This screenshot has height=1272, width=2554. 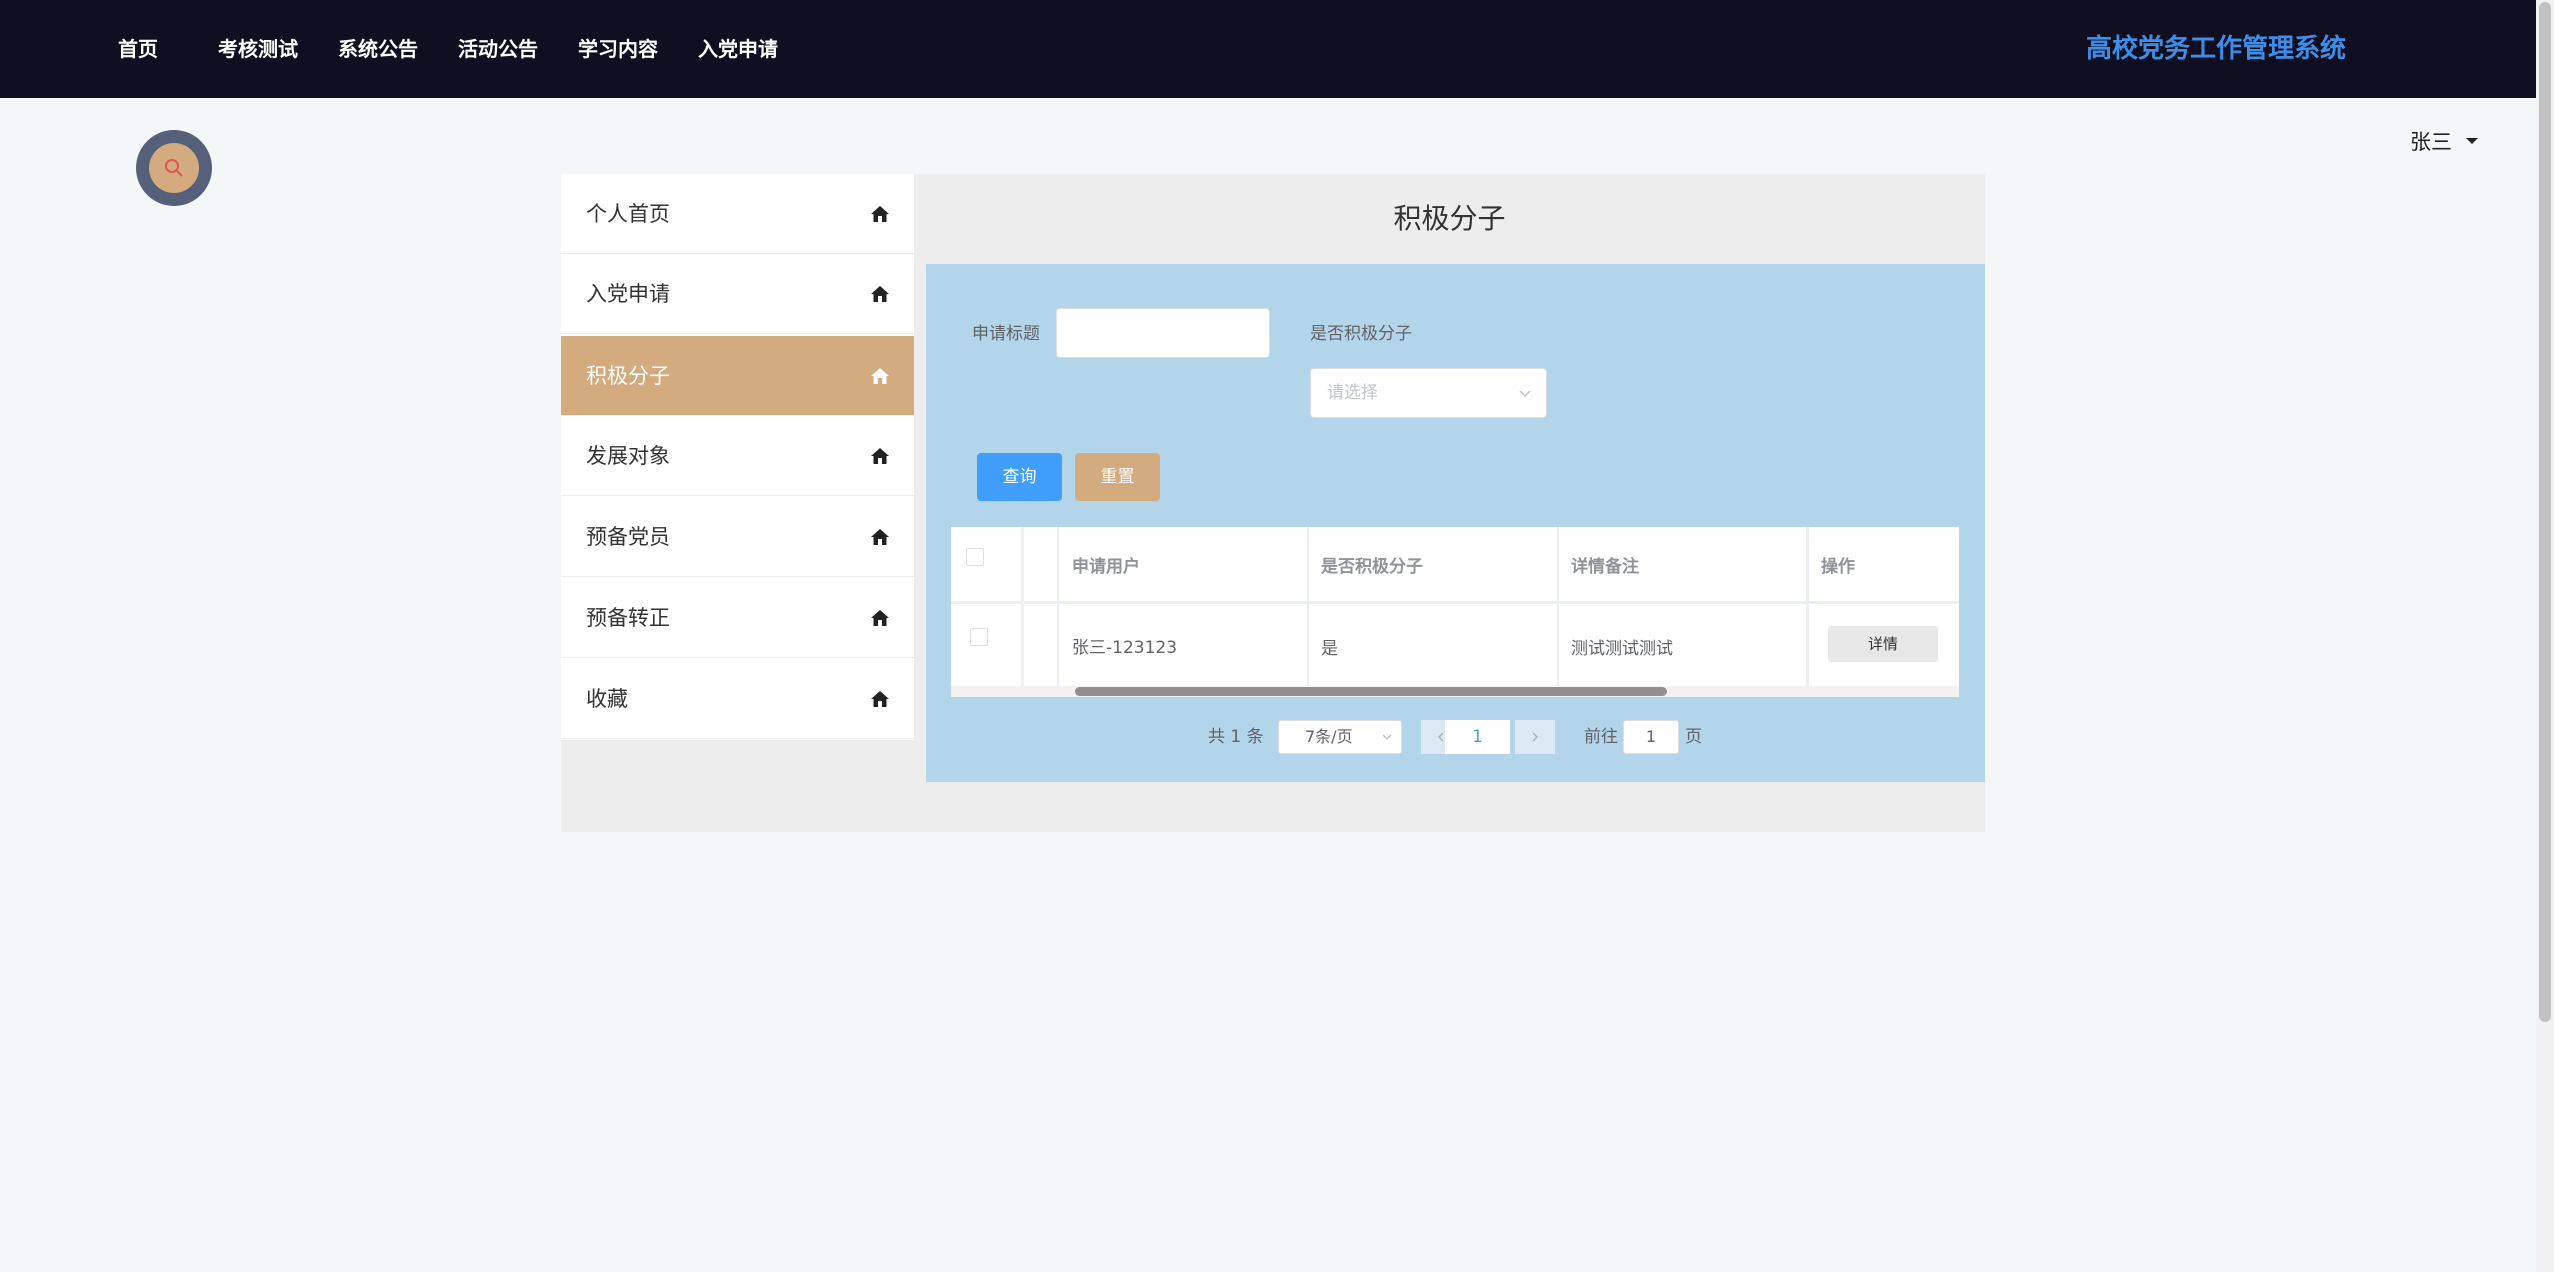 What do you see at coordinates (1477, 737) in the screenshot?
I see `current-page: 1` at bounding box center [1477, 737].